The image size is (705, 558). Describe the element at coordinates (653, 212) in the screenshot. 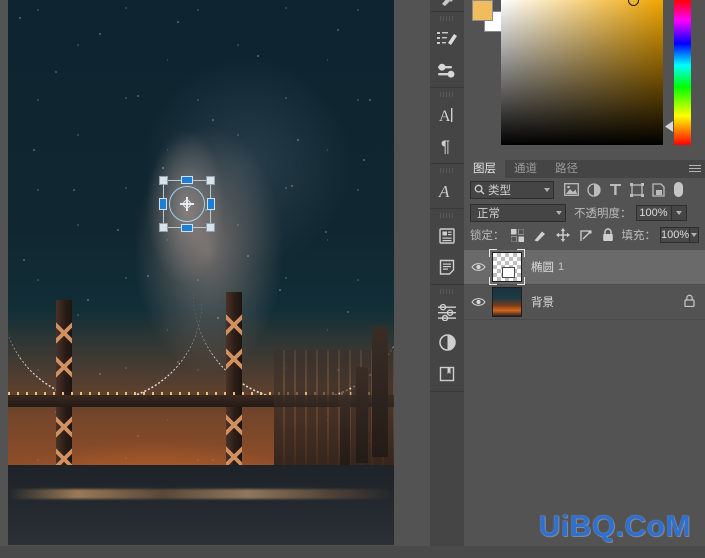

I see `opacity-input: 100%` at that location.